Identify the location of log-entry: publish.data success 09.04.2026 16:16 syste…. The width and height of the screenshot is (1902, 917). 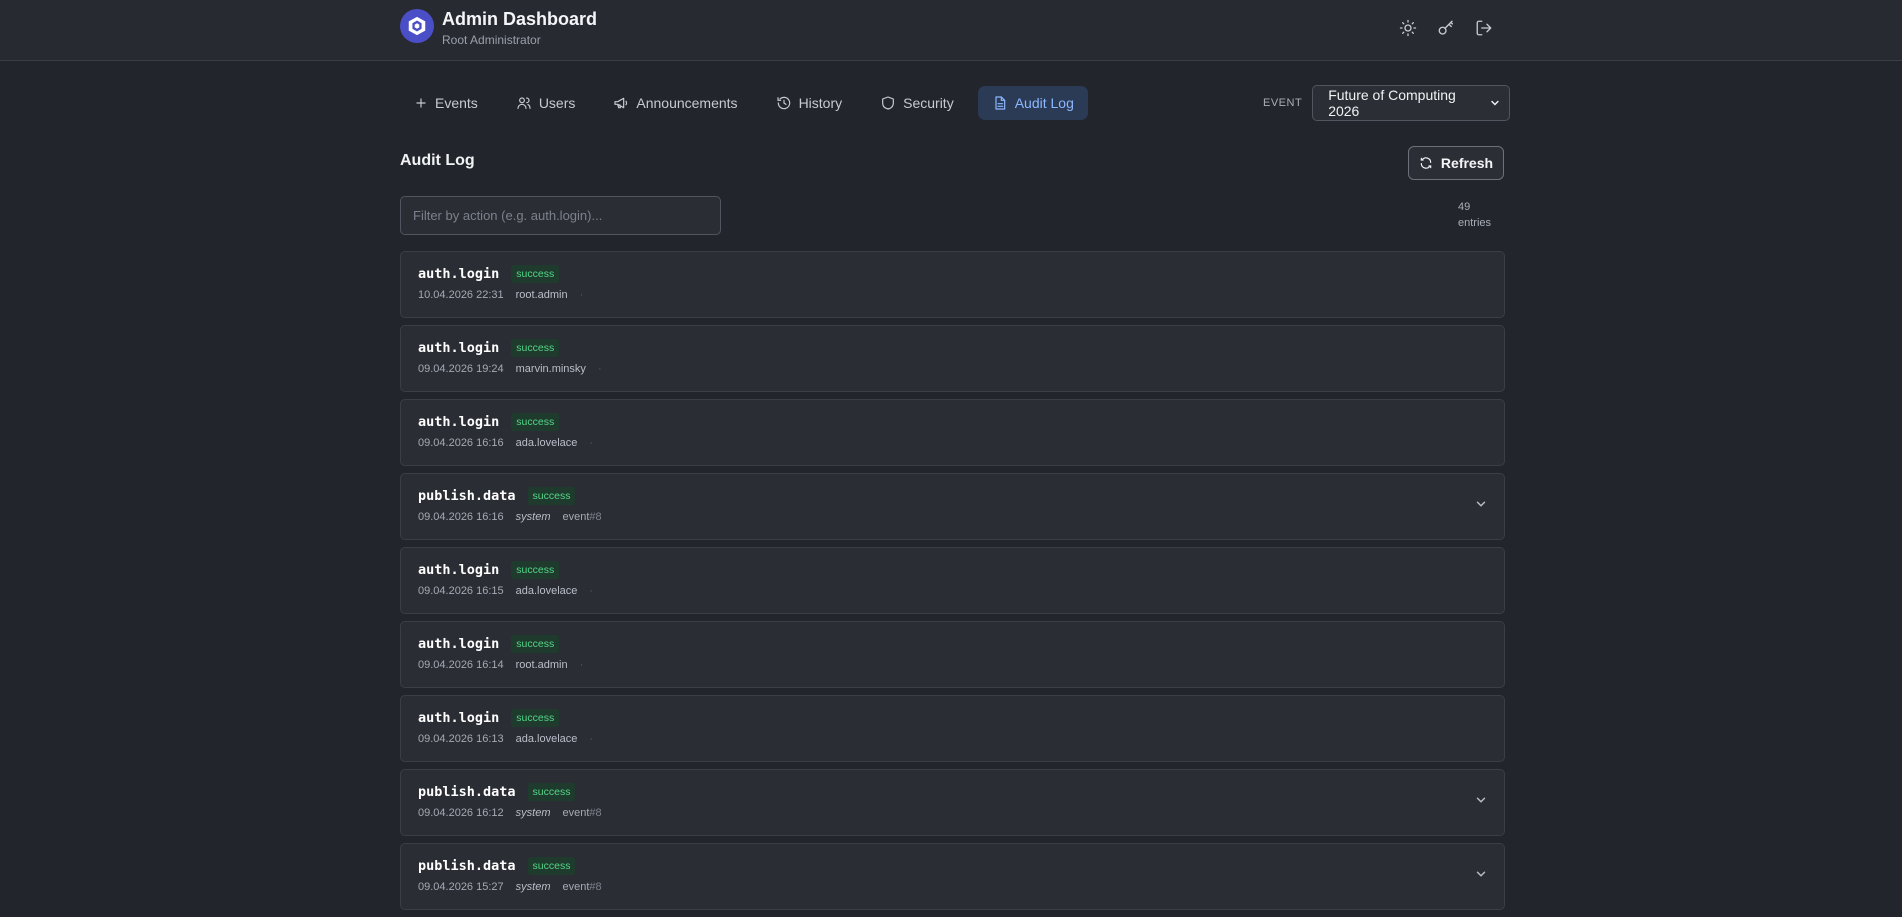
(952, 506).